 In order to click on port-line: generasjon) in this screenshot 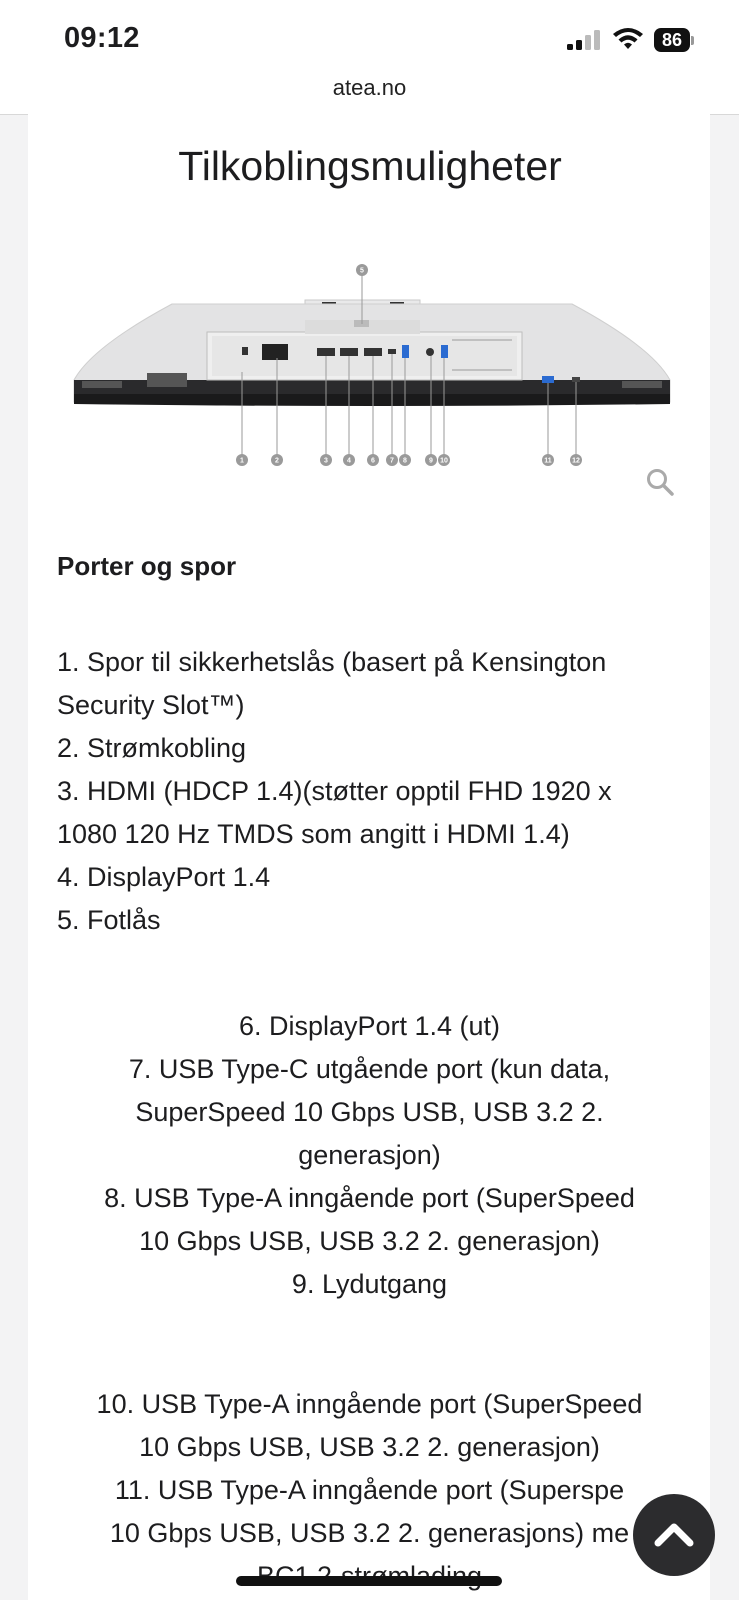, I will do `click(369, 1155)`.